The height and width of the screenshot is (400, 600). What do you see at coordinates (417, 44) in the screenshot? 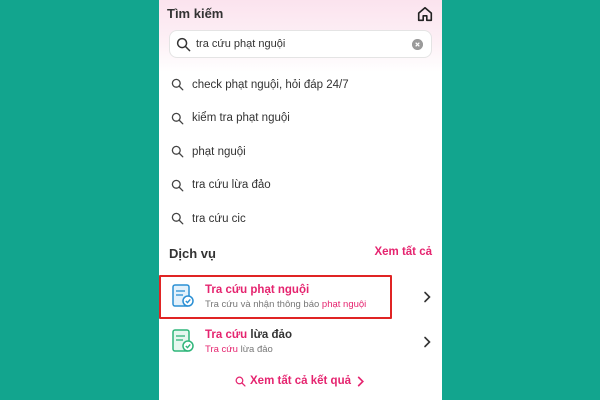
I see `clear-icon` at bounding box center [417, 44].